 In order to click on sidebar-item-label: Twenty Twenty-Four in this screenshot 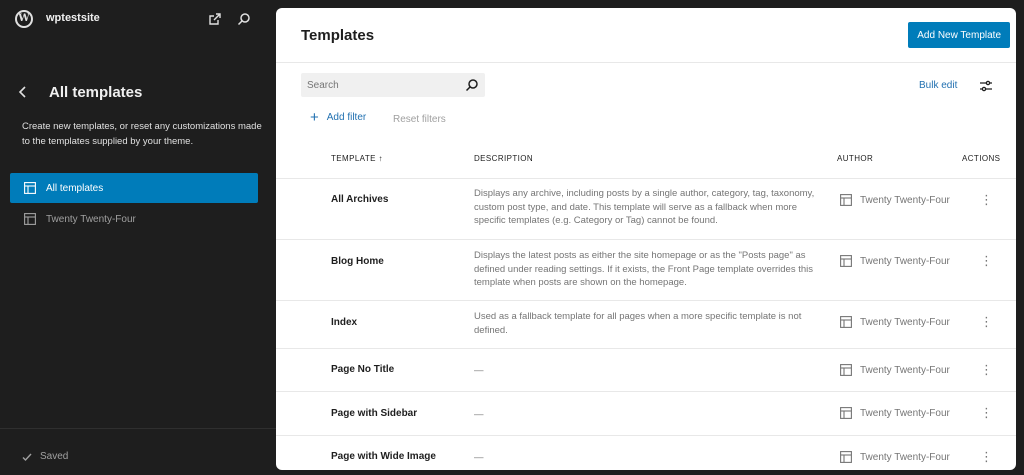, I will do `click(91, 219)`.